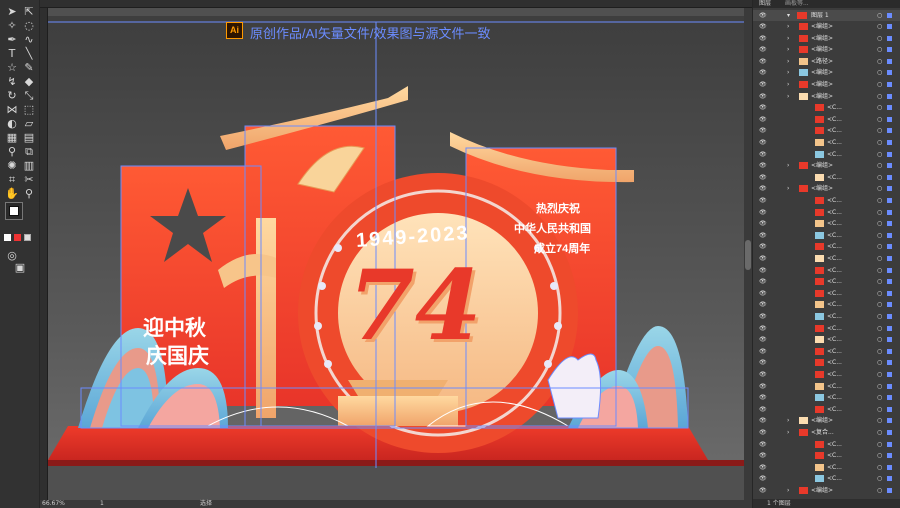 The image size is (900, 508). I want to click on scroll-thumb, so click(748, 255).